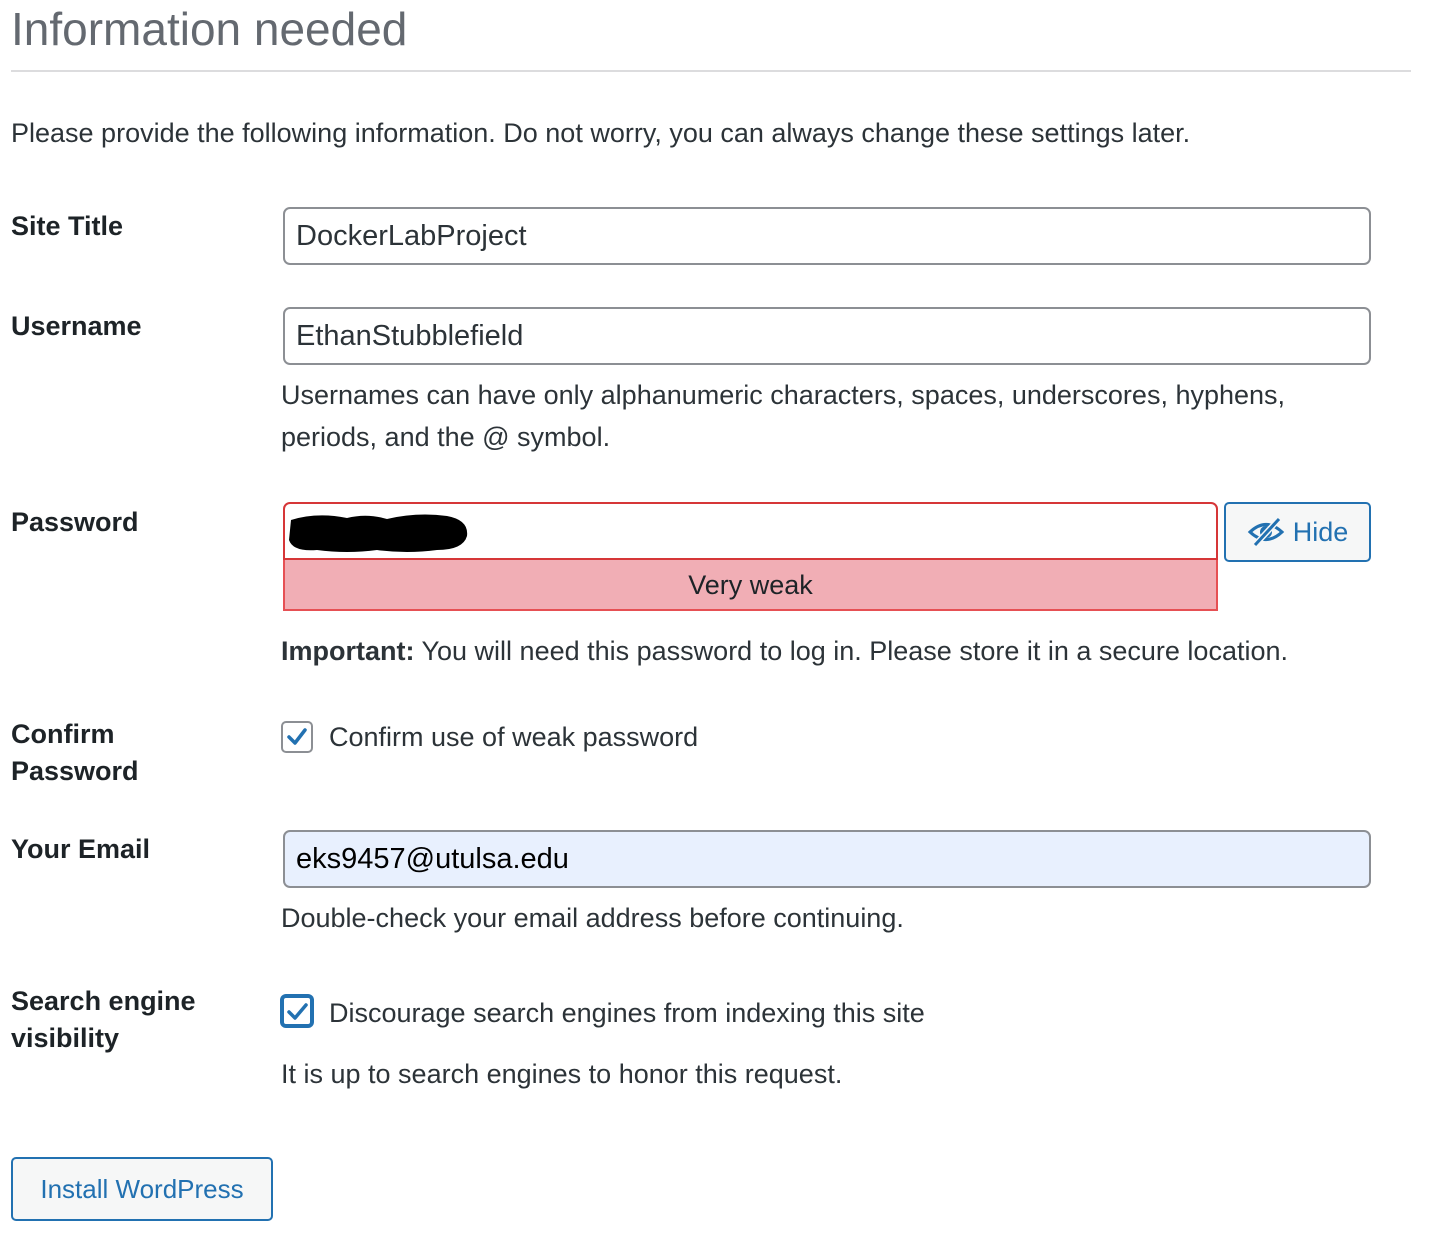  What do you see at coordinates (446, 437) in the screenshot?
I see `username-description-line2: periods, and the @ symbol.` at bounding box center [446, 437].